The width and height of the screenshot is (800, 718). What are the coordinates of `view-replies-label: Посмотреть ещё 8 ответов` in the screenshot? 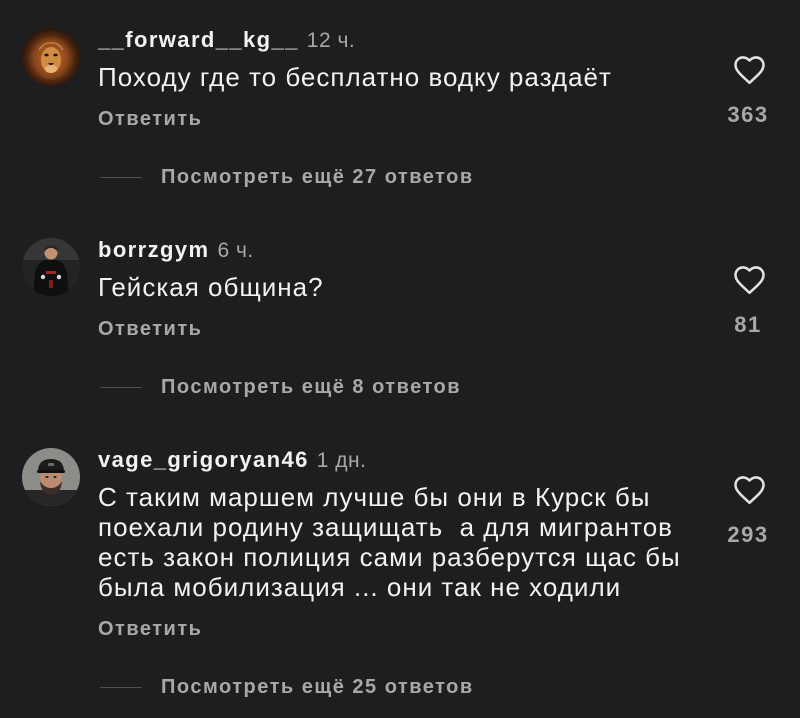 It's located at (311, 387).